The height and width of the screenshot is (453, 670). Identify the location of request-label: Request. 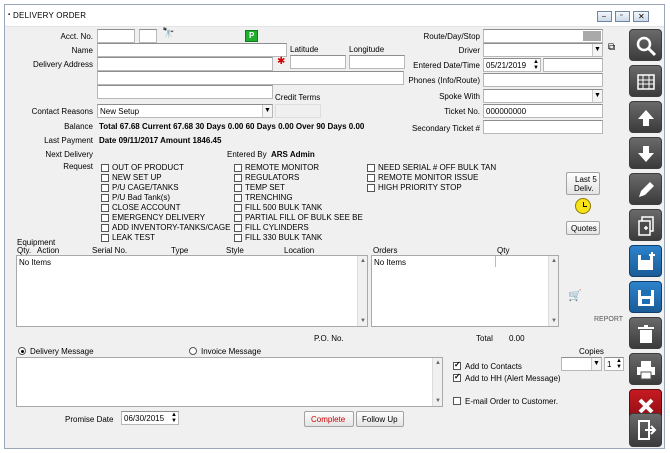
(78, 166).